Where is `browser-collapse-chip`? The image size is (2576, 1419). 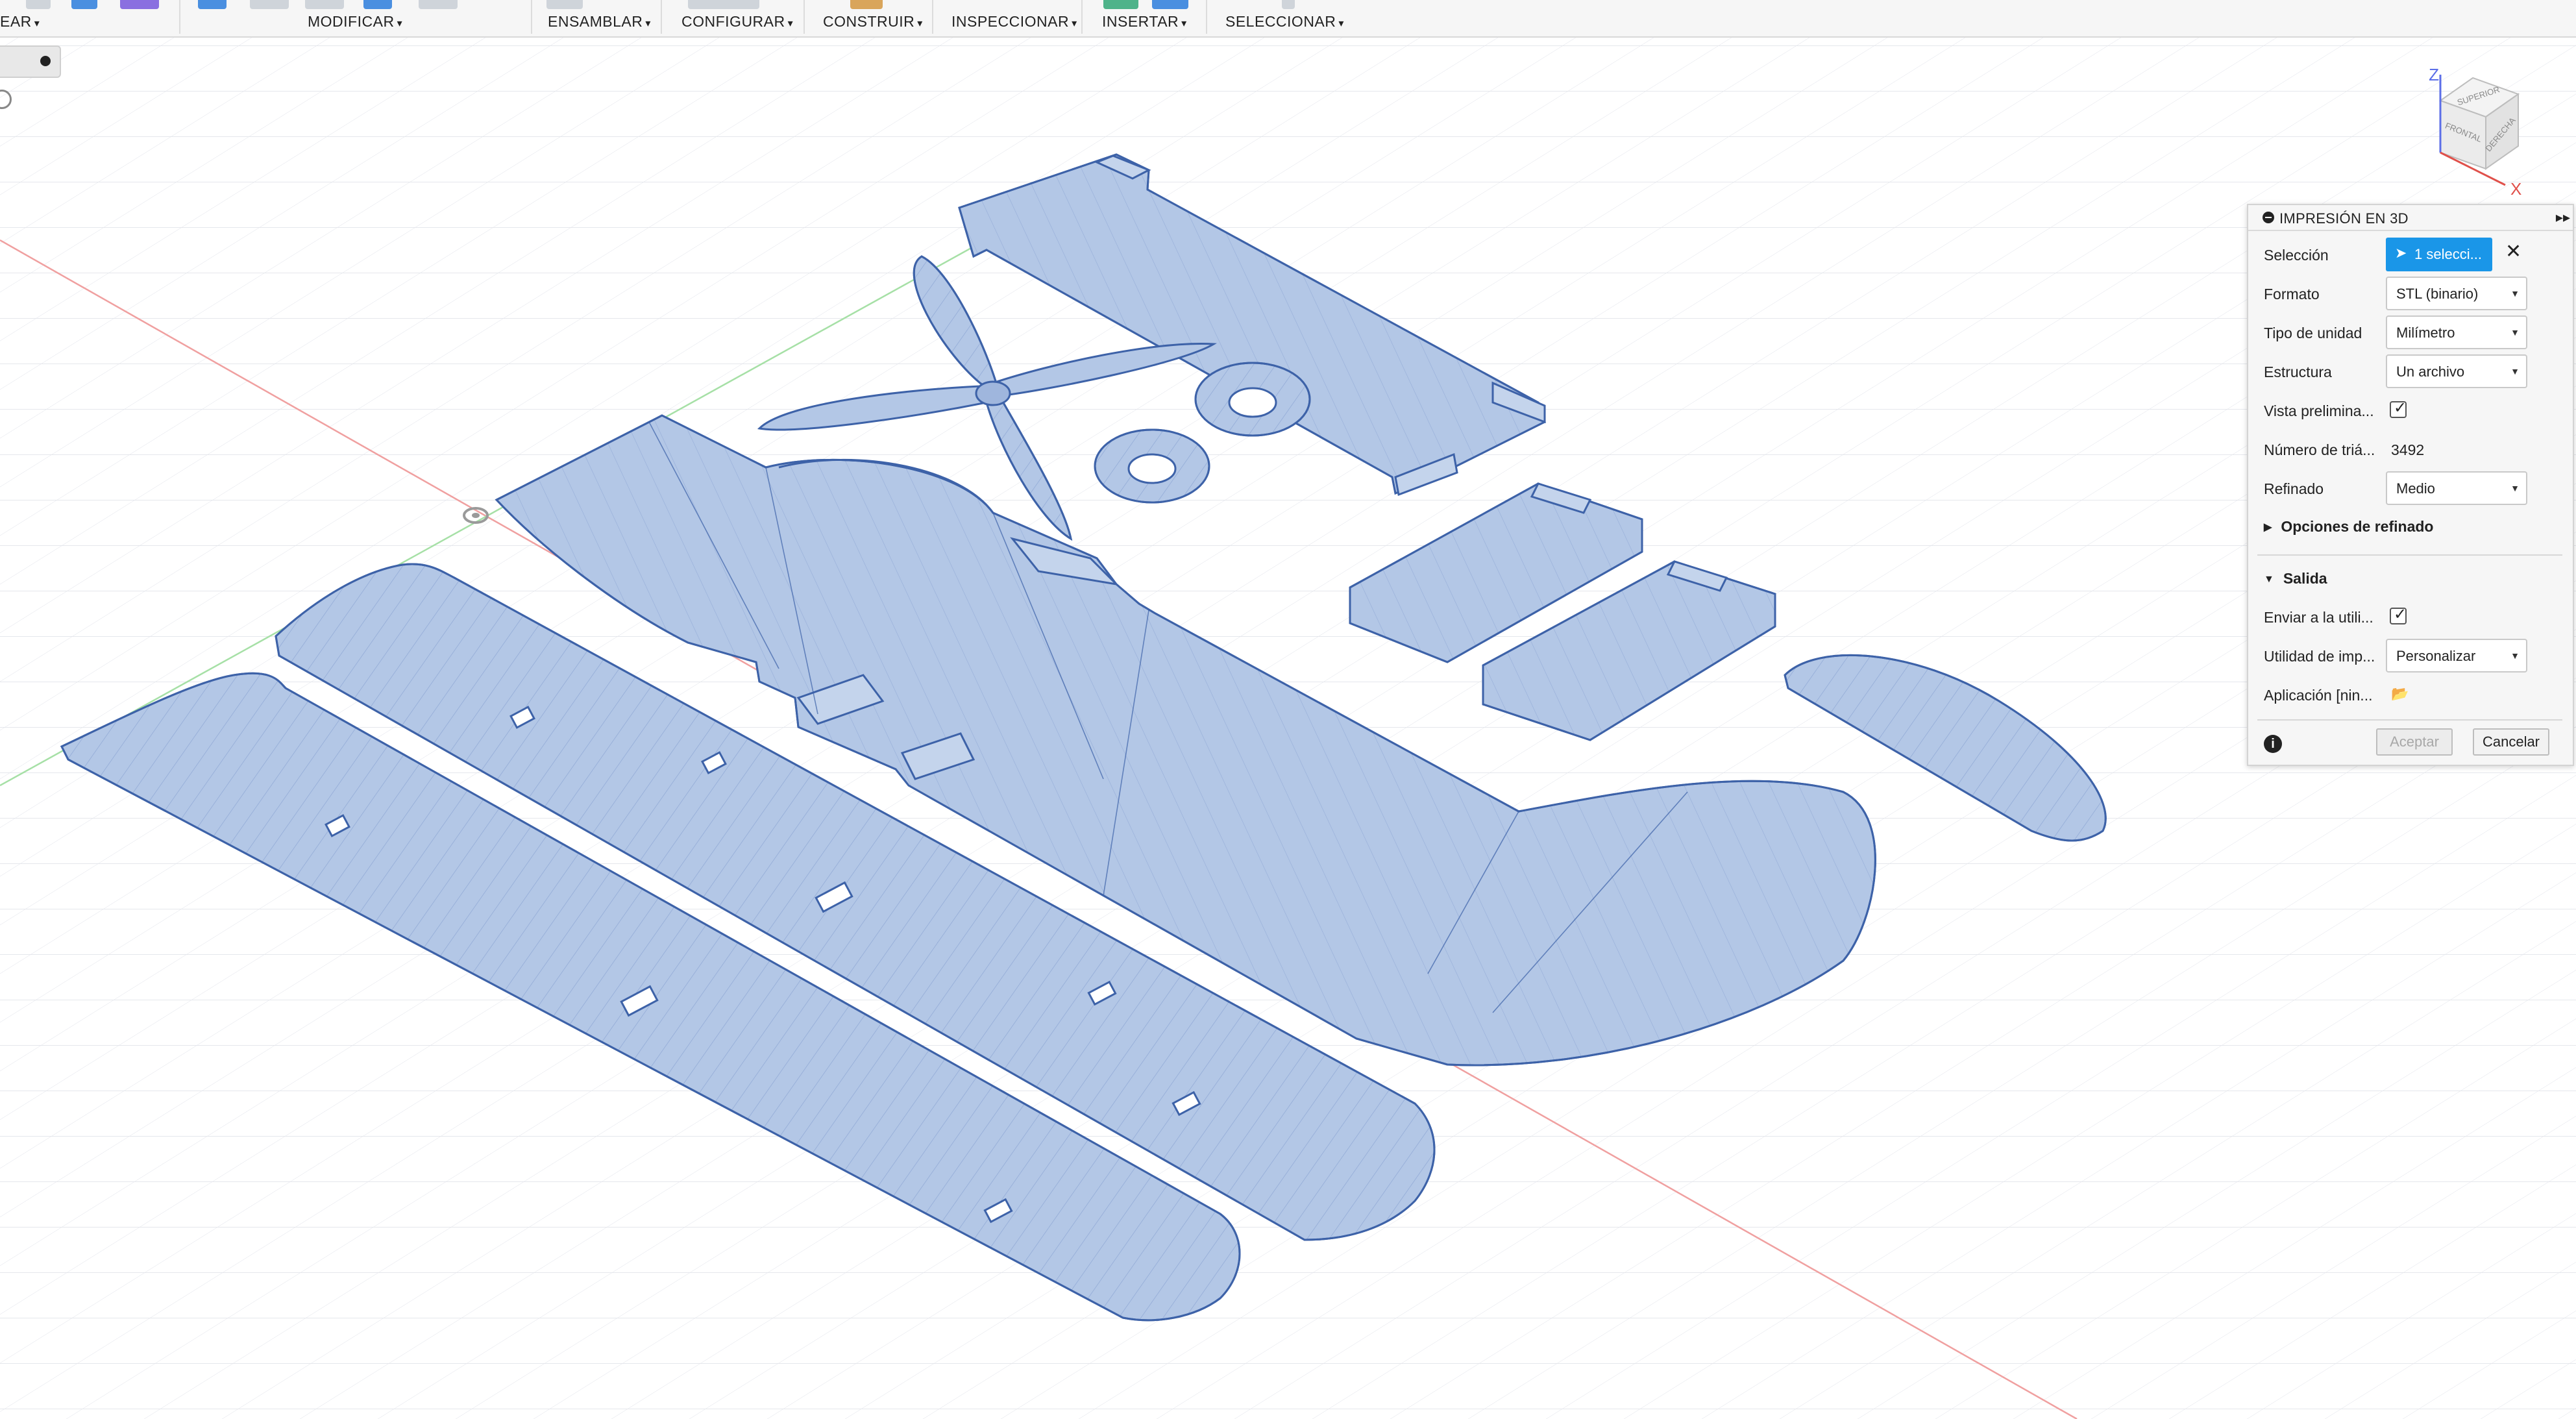
browser-collapse-chip is located at coordinates (30, 61).